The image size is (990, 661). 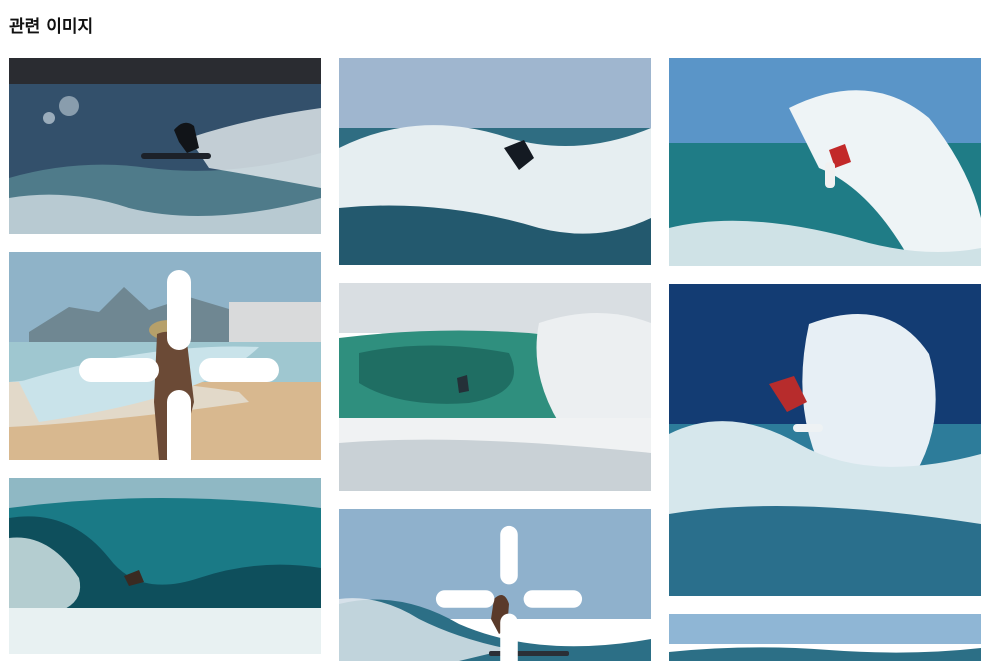 What do you see at coordinates (825, 440) in the screenshot?
I see `image-surfer-red-deep-blue-spray` at bounding box center [825, 440].